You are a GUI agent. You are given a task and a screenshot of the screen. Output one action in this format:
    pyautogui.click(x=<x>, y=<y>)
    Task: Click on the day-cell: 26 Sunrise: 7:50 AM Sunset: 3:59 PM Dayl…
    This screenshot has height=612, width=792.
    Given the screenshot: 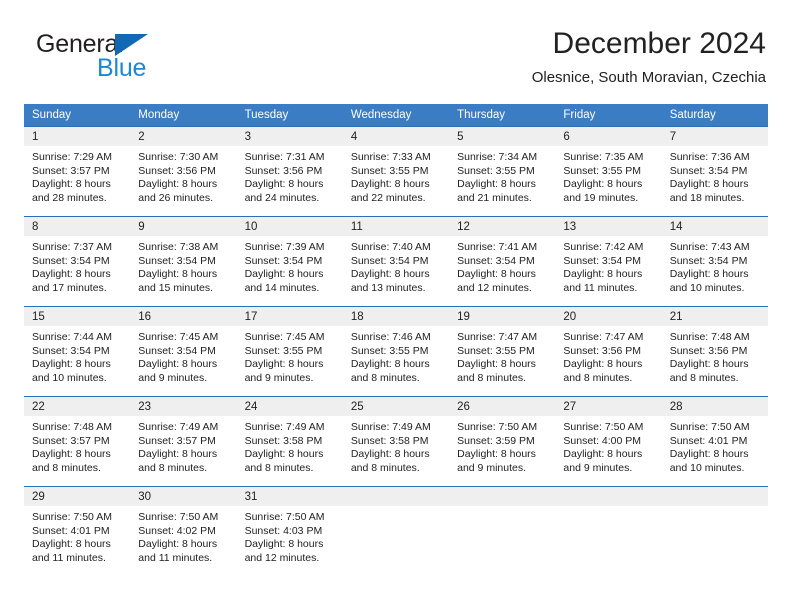 What is the action you would take?
    pyautogui.click(x=502, y=441)
    